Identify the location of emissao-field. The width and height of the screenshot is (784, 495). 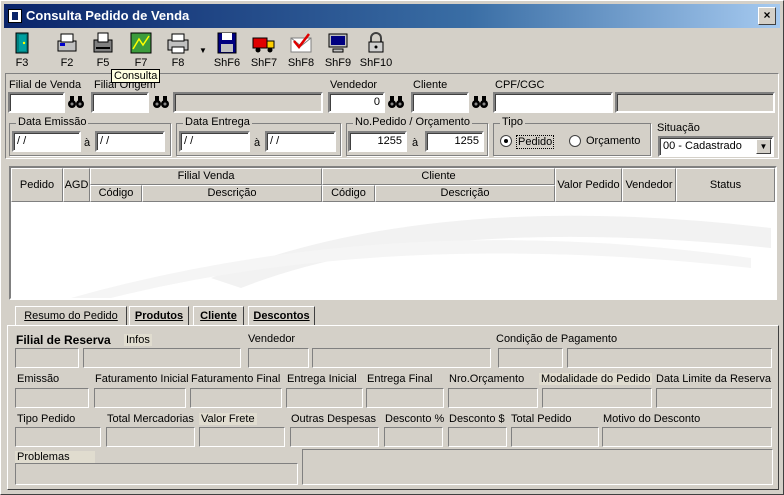
(52, 398).